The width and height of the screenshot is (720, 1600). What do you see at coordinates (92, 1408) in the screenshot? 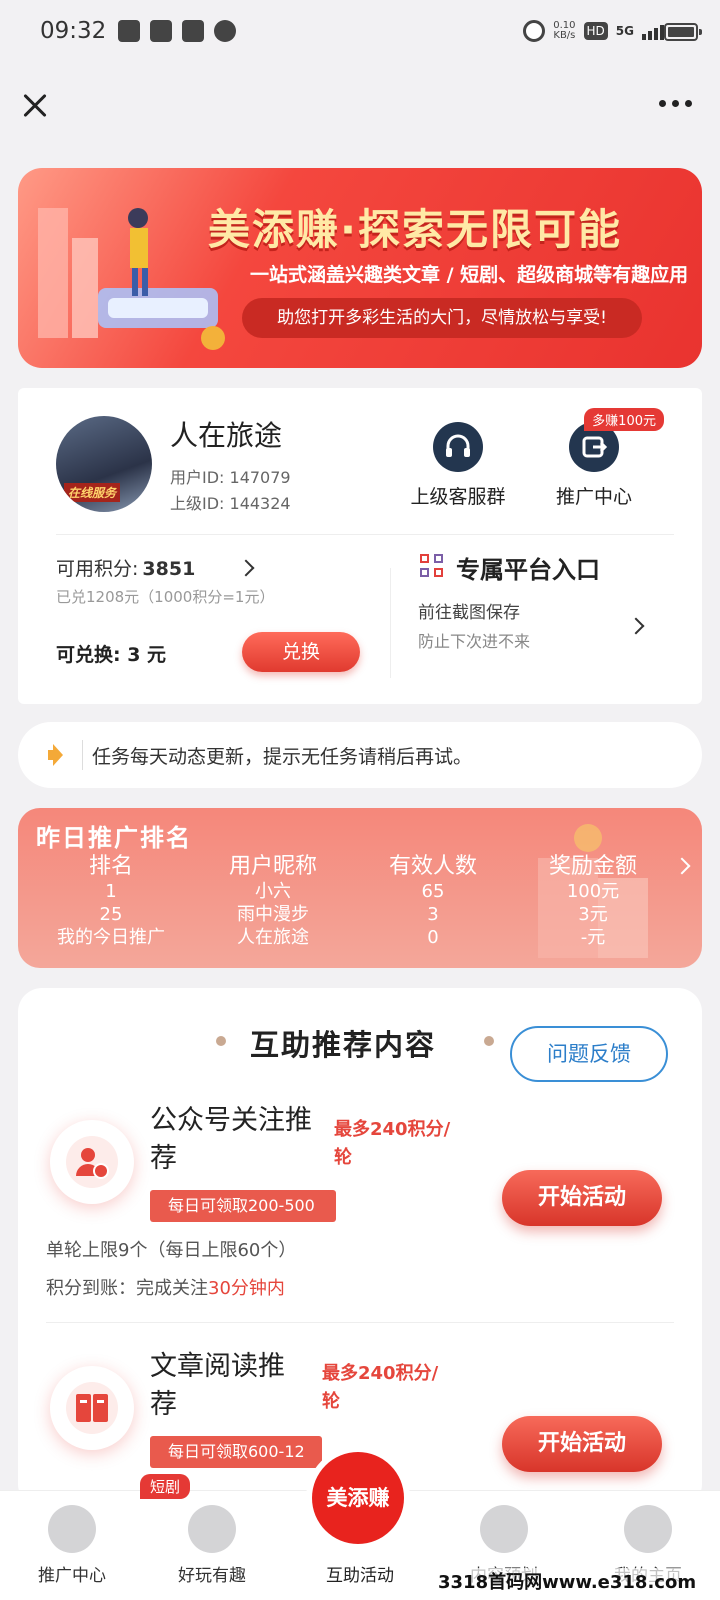
I see `book-icon` at bounding box center [92, 1408].